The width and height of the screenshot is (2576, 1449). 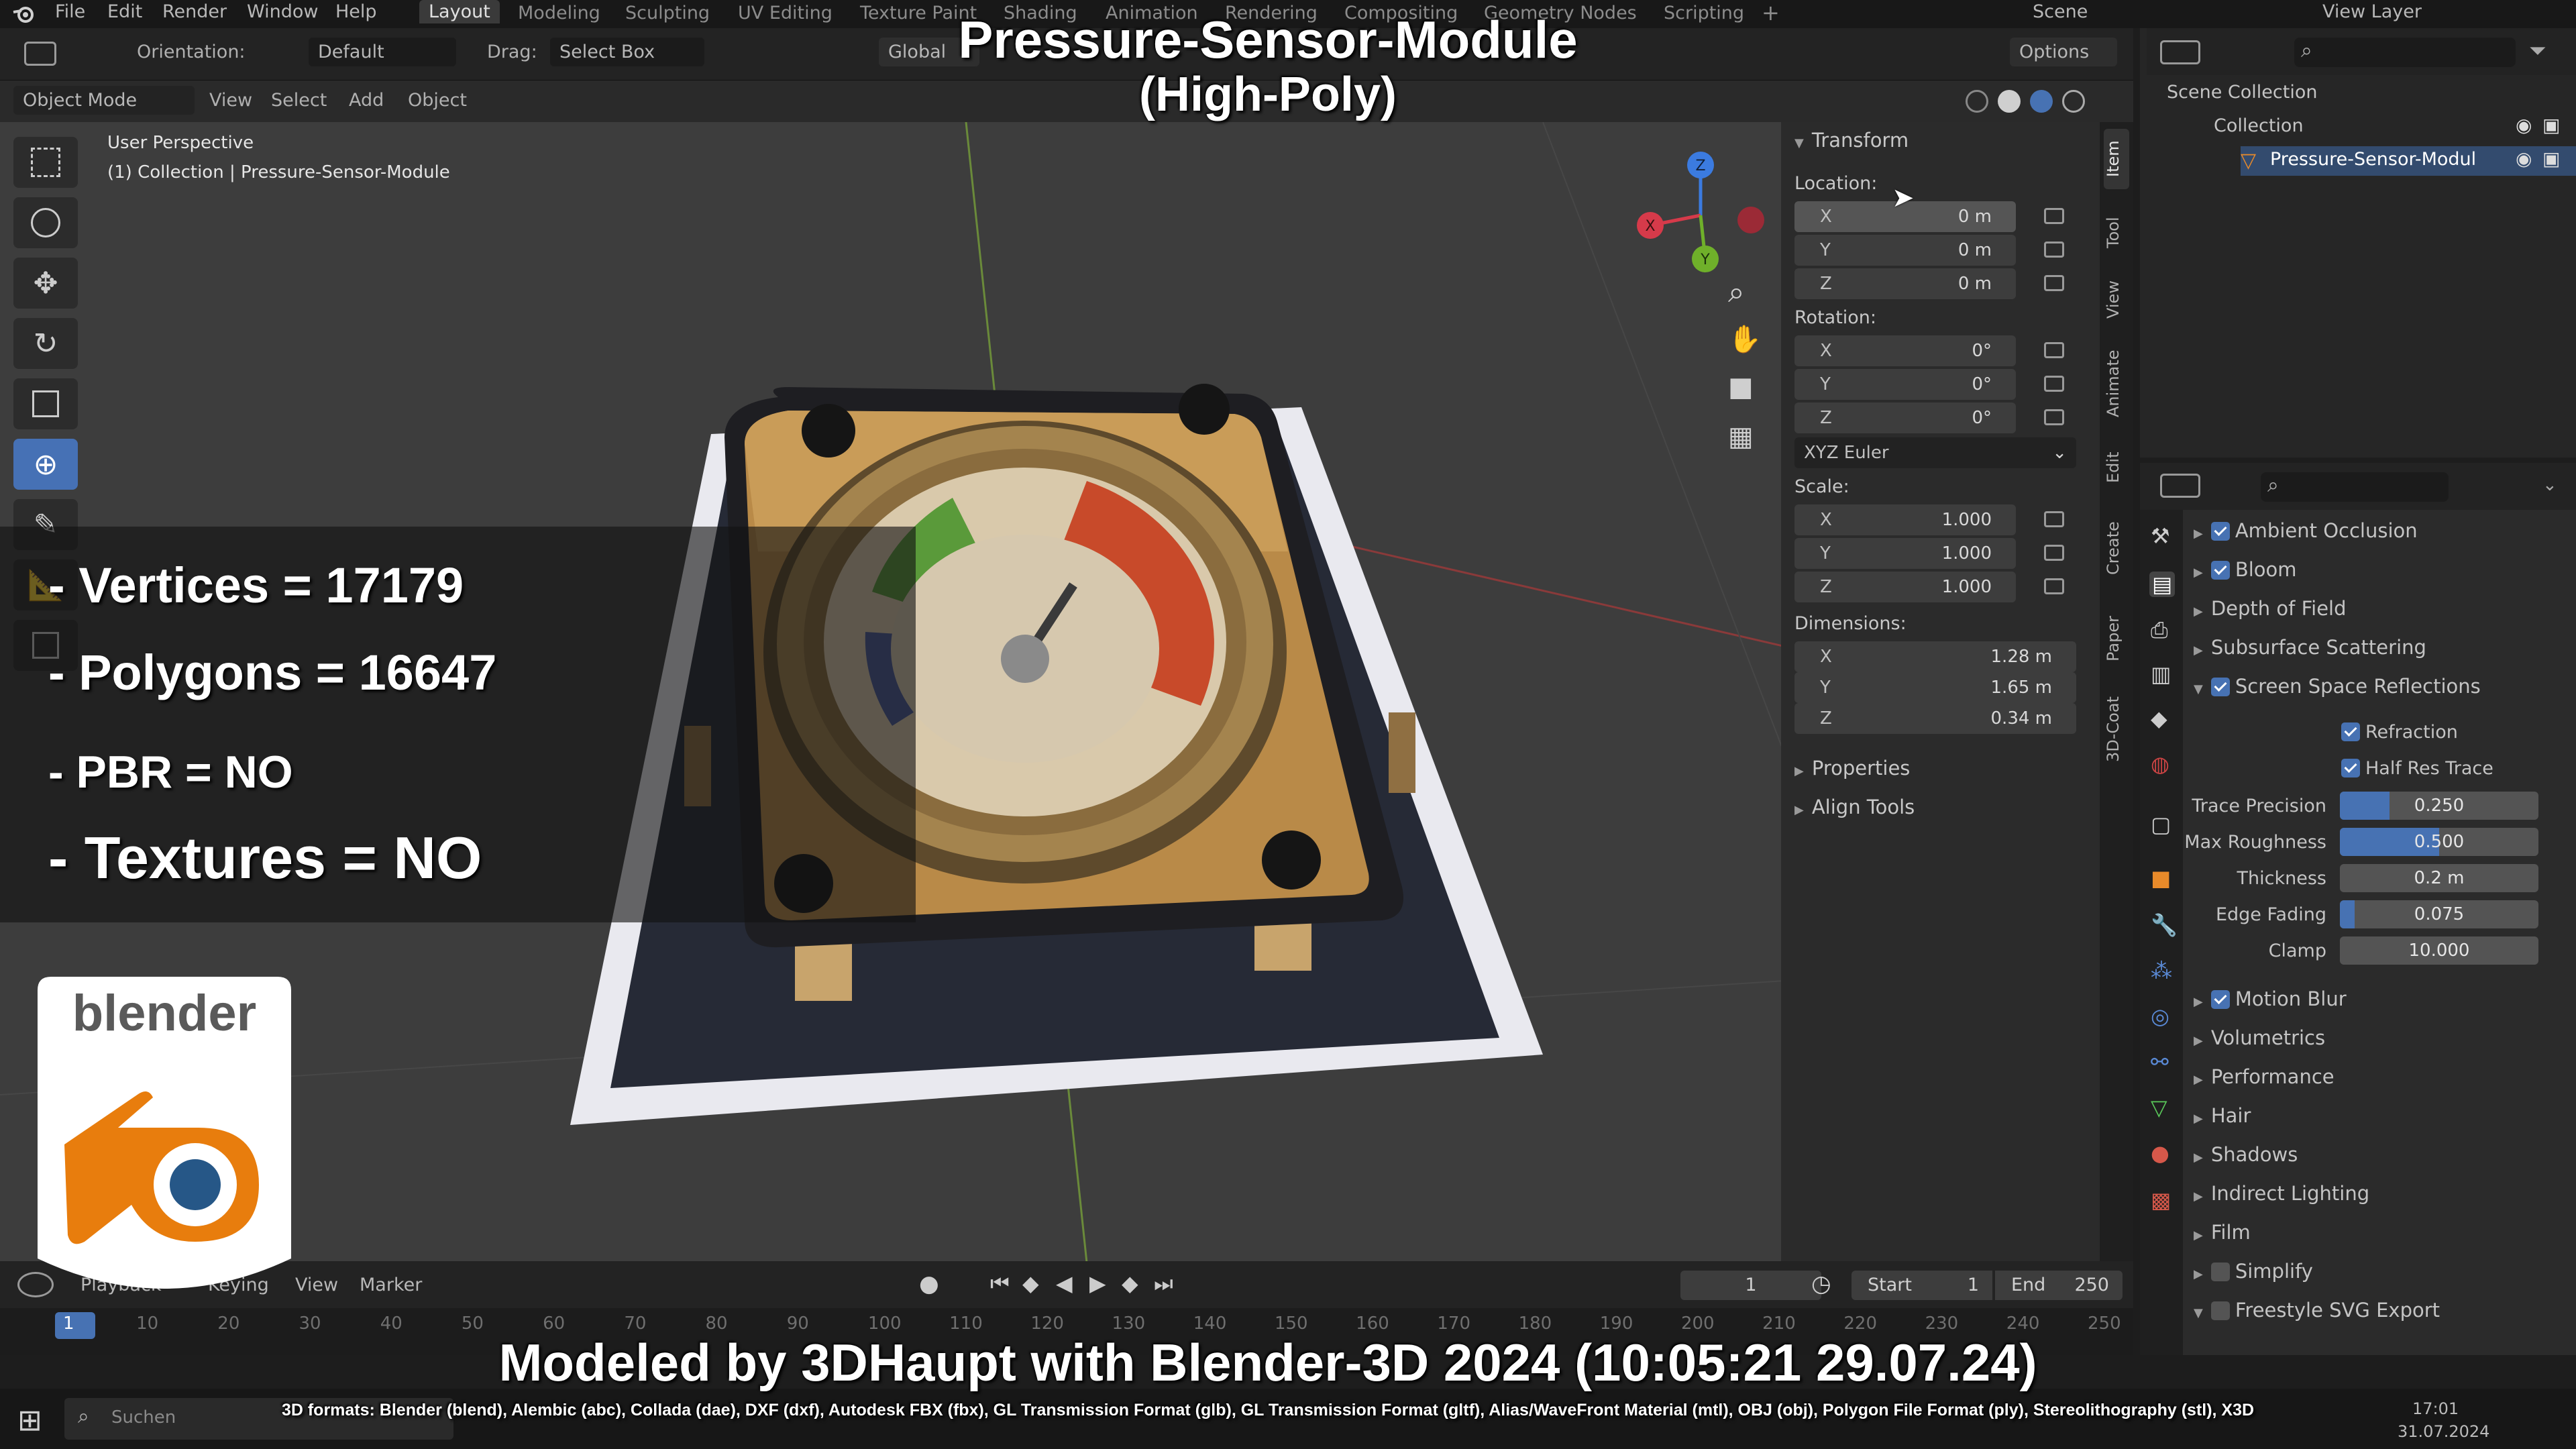 What do you see at coordinates (2162, 584) in the screenshot?
I see `render-props-icon: ▤` at bounding box center [2162, 584].